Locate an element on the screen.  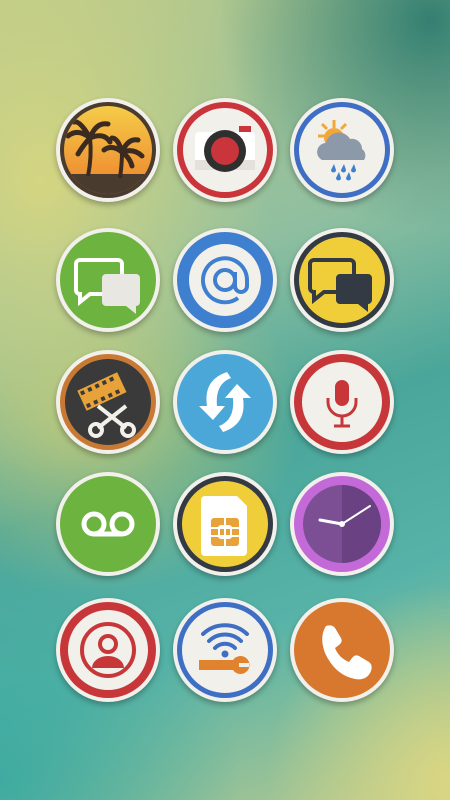
app-icon-sim-toolkit is located at coordinates (225, 524).